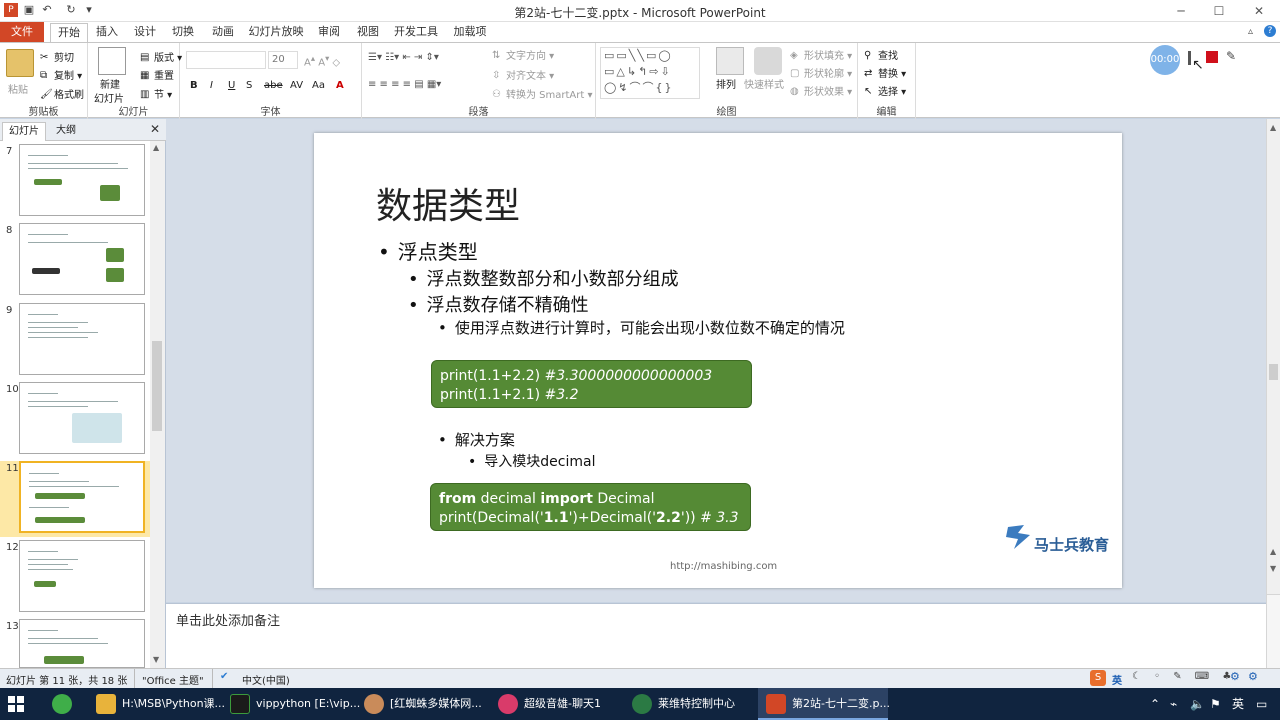  Describe the element at coordinates (730, 61) in the screenshot. I see `arrange-icon` at that location.